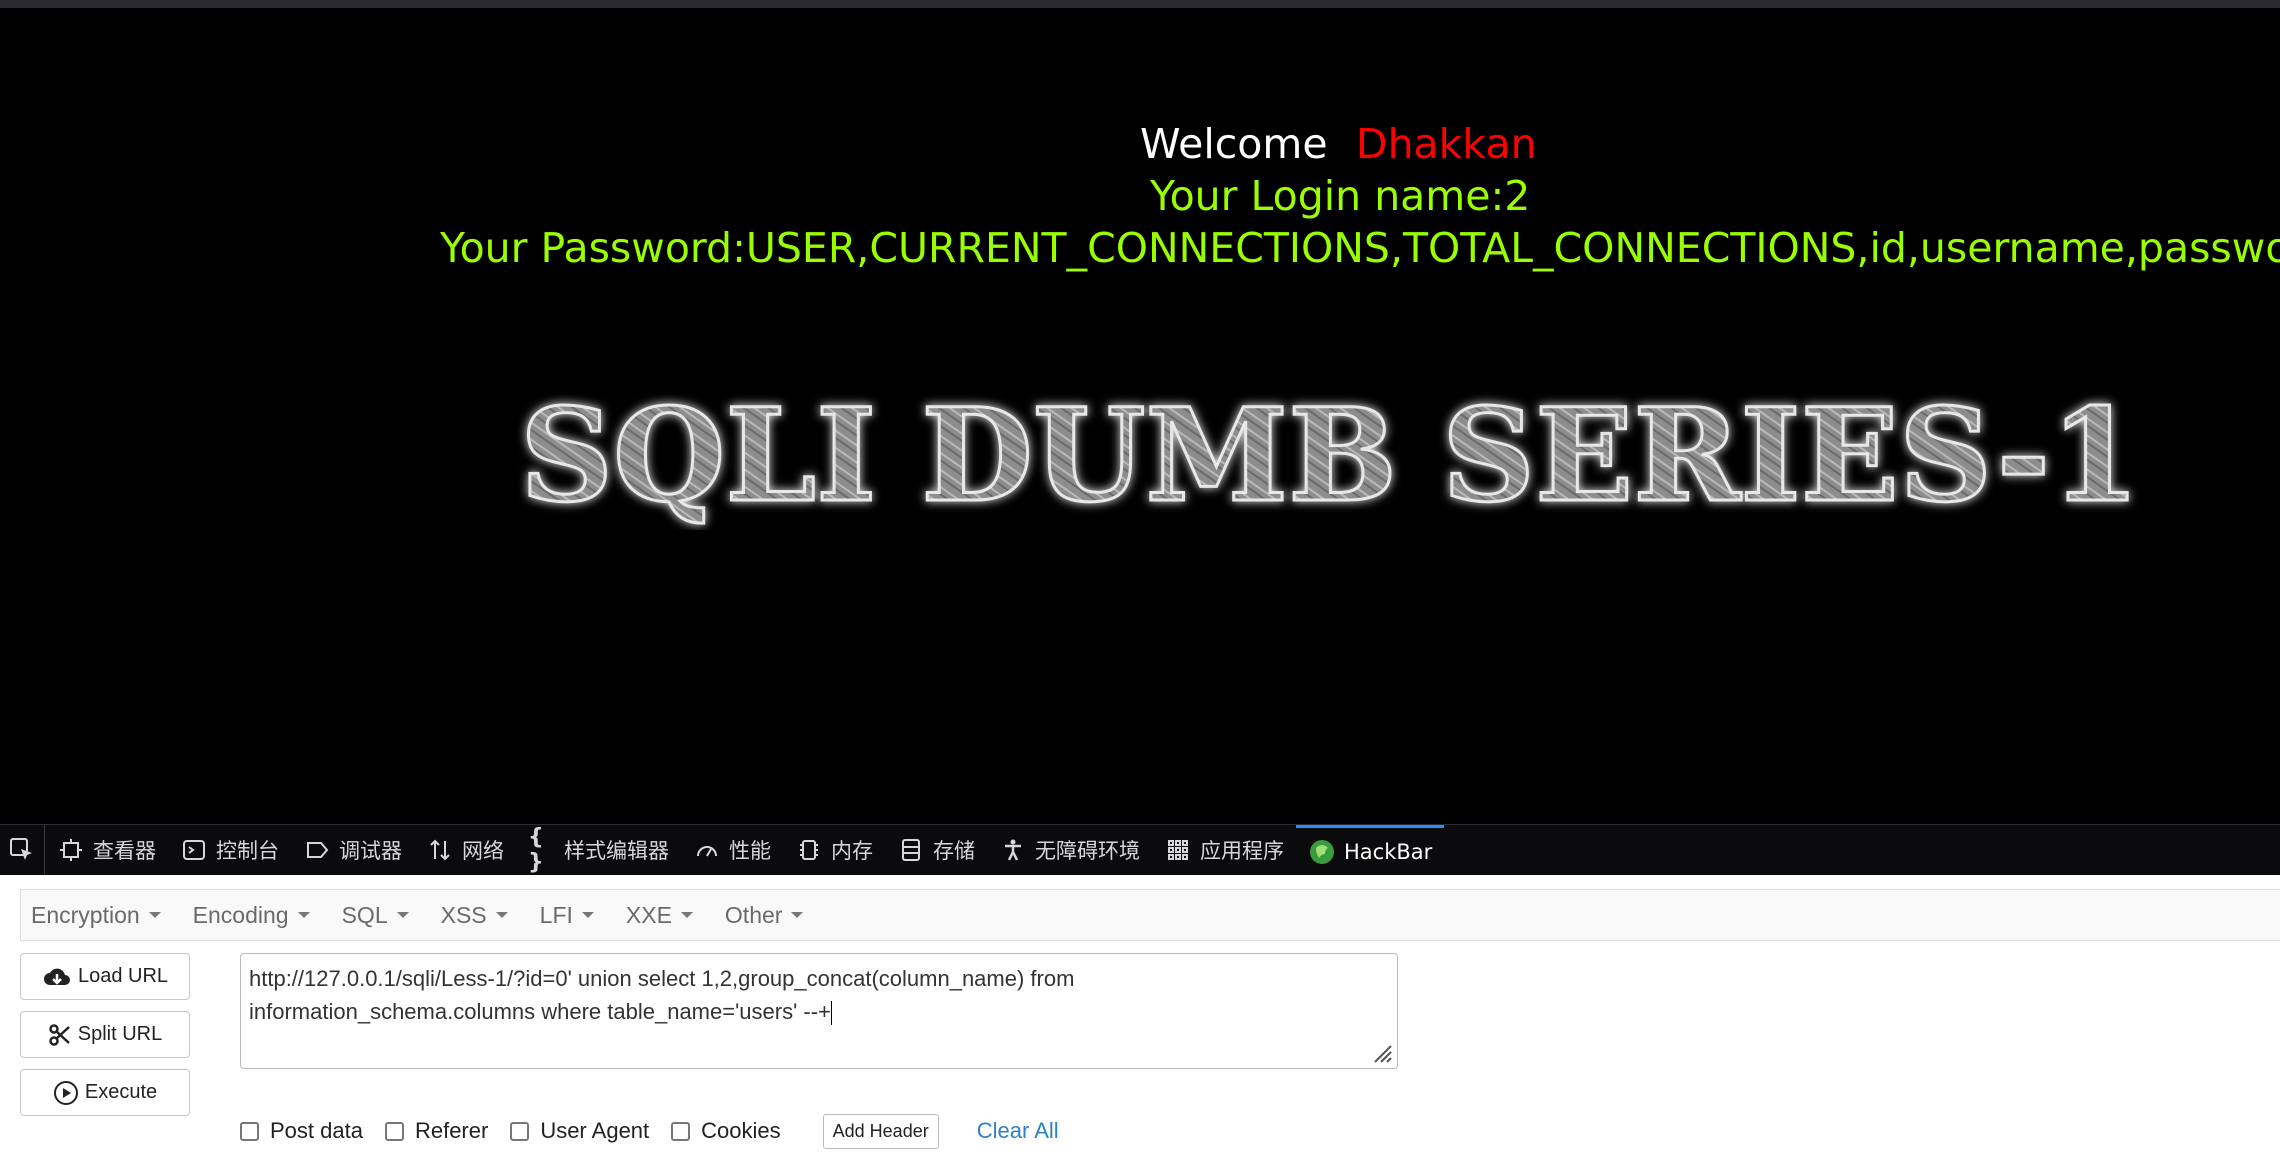  What do you see at coordinates (648, 914) in the screenshot?
I see `menu-xxe-label: XXE` at bounding box center [648, 914].